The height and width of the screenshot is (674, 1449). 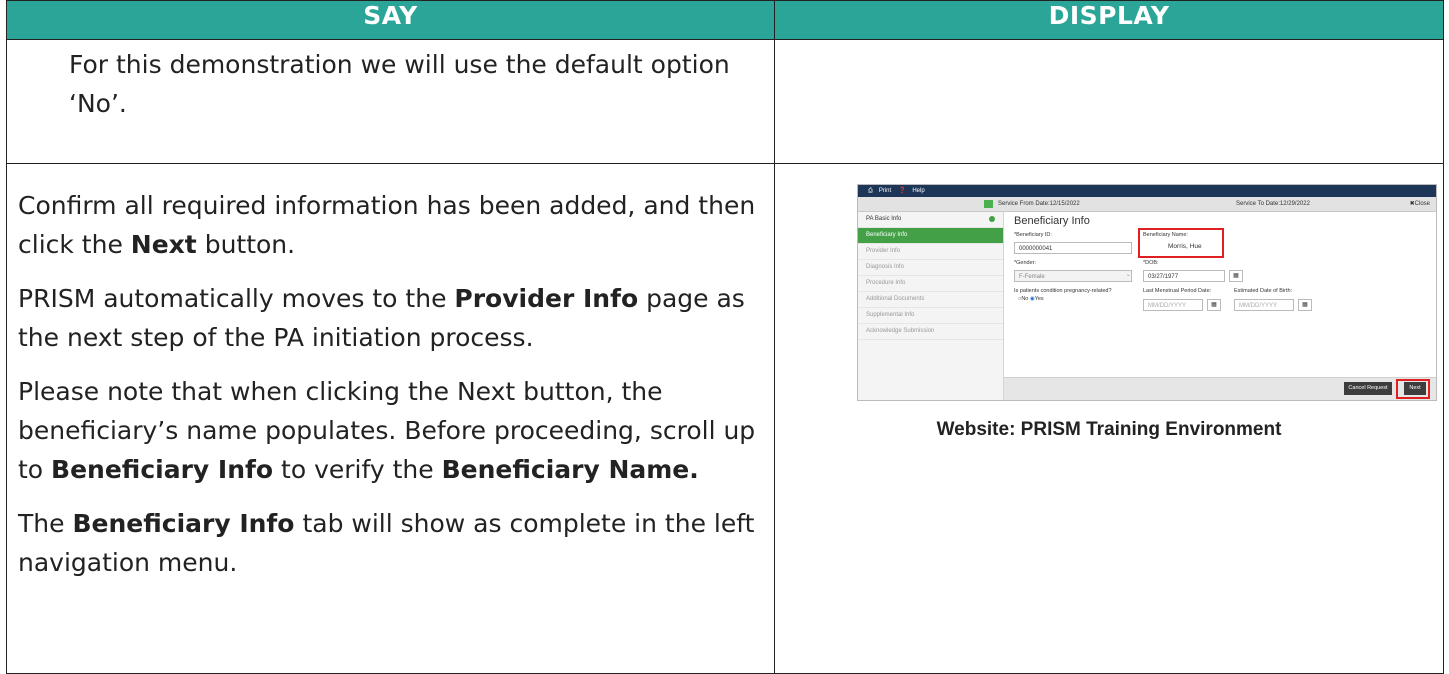 I want to click on nav-item-diagnosis-info: Diagnosis Info, so click(x=930, y=268).